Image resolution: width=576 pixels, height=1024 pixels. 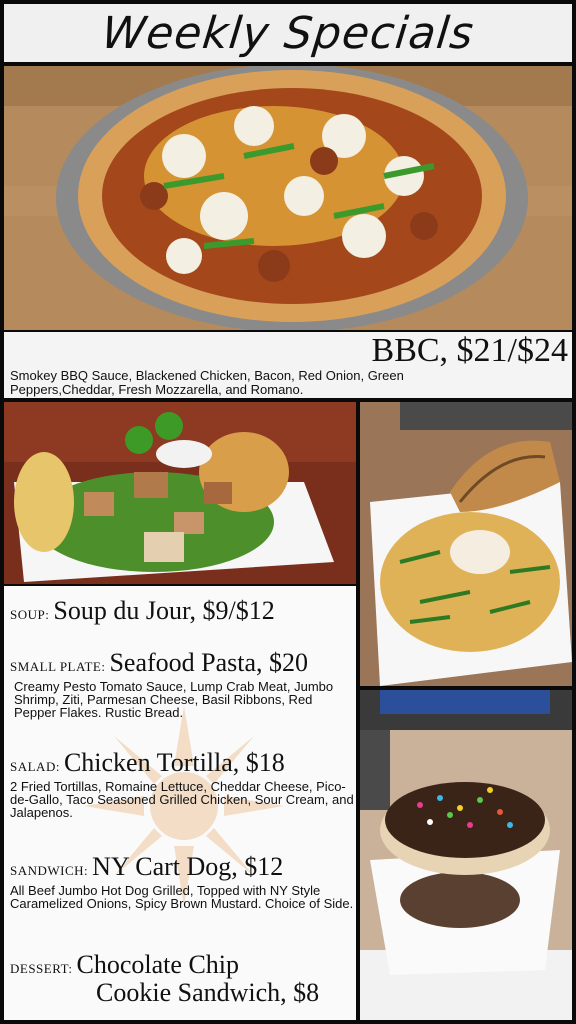 What do you see at coordinates (35, 766) in the screenshot?
I see `menu-category: SALAD:` at bounding box center [35, 766].